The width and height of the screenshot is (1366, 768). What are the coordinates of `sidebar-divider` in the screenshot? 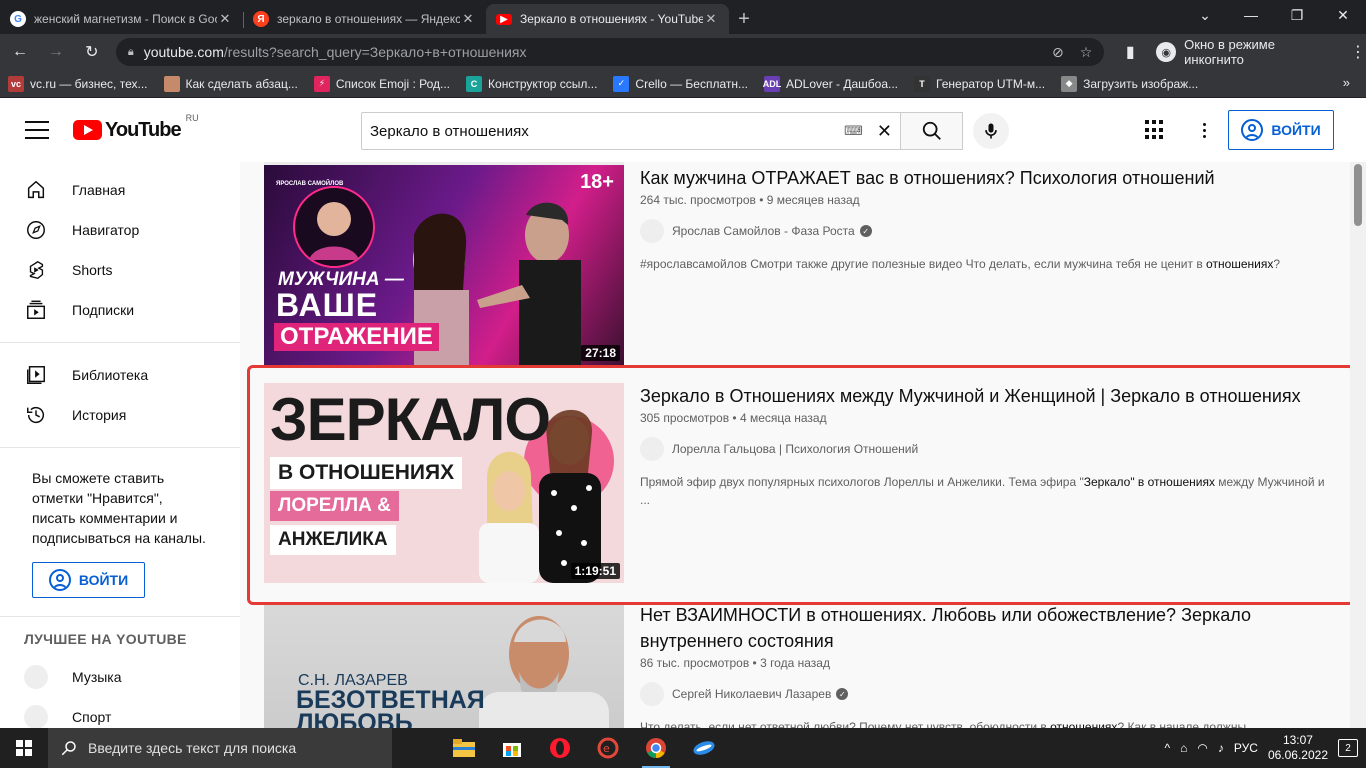 It's located at (120, 342).